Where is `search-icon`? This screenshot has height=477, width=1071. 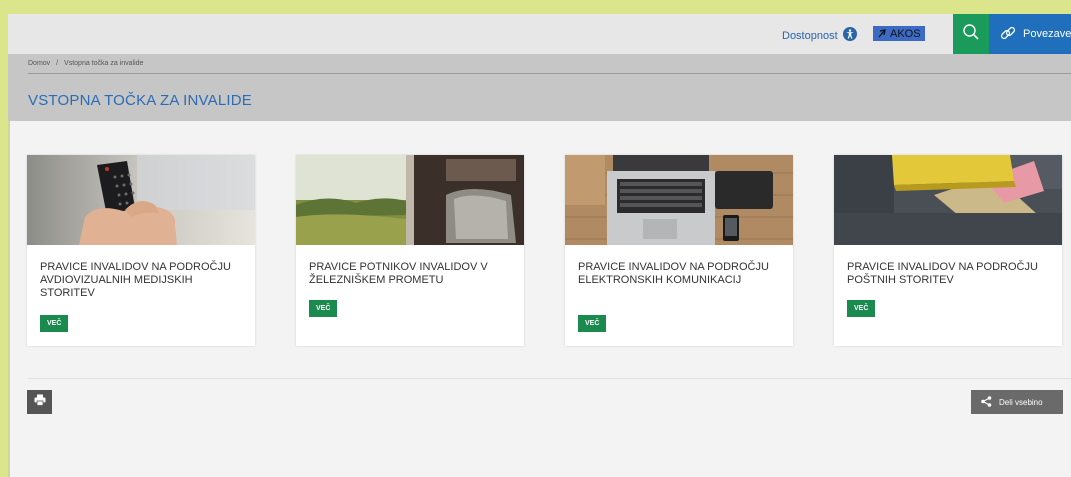 search-icon is located at coordinates (971, 34).